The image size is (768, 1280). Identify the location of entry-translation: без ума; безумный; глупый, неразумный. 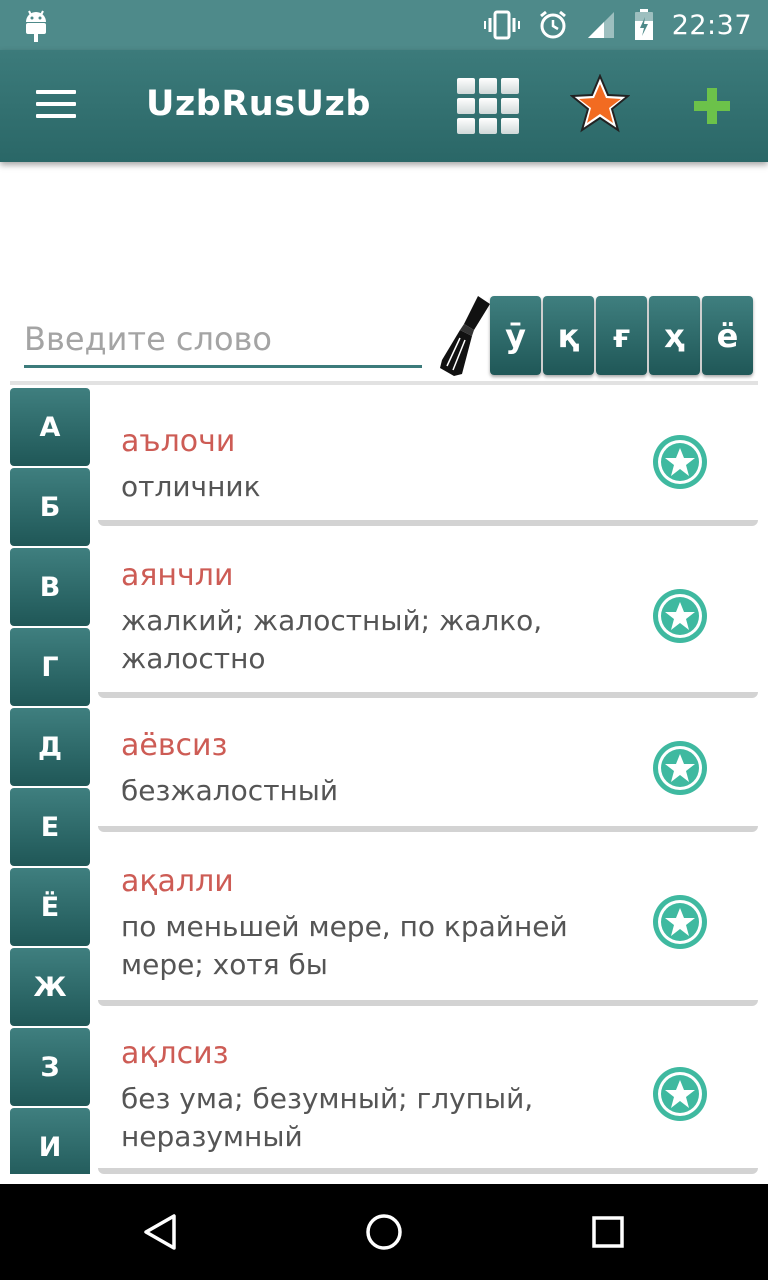
(327, 1117).